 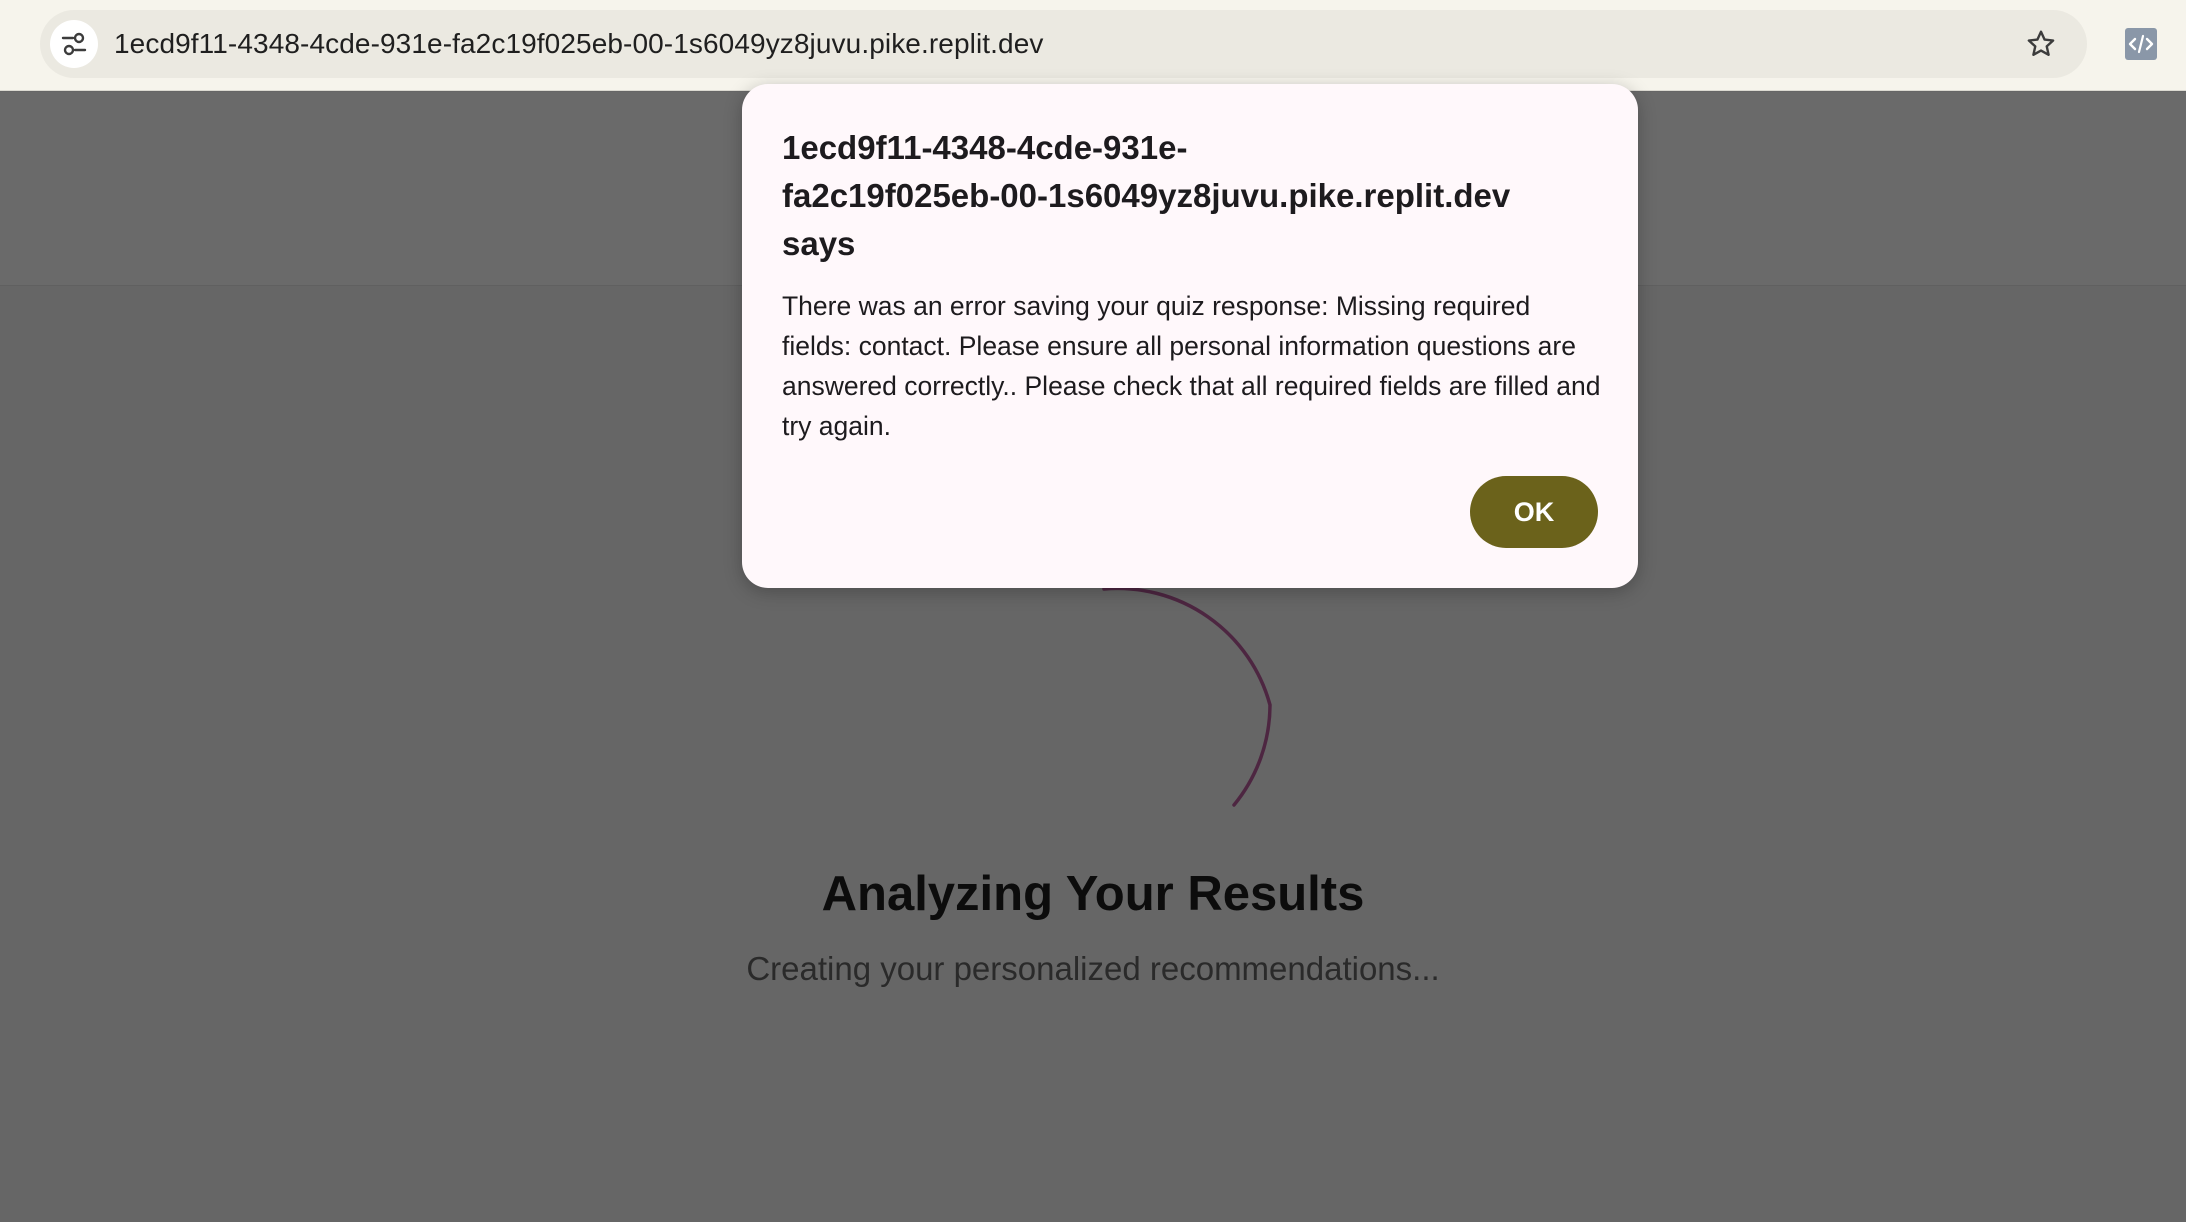 What do you see at coordinates (2041, 44) in the screenshot?
I see `bookmark-star-icon` at bounding box center [2041, 44].